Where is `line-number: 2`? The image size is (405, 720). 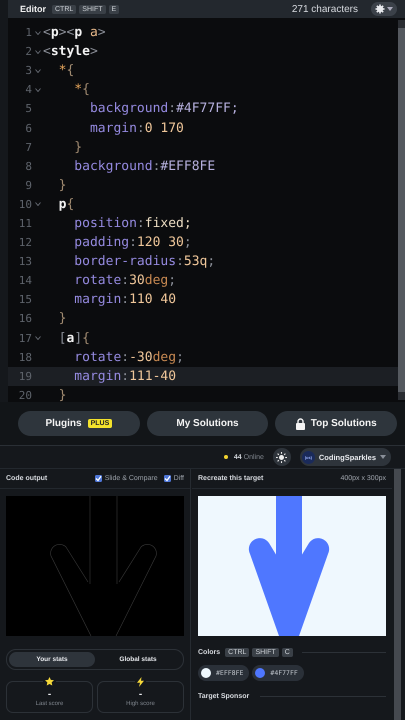 line-number: 2 is located at coordinates (28, 51).